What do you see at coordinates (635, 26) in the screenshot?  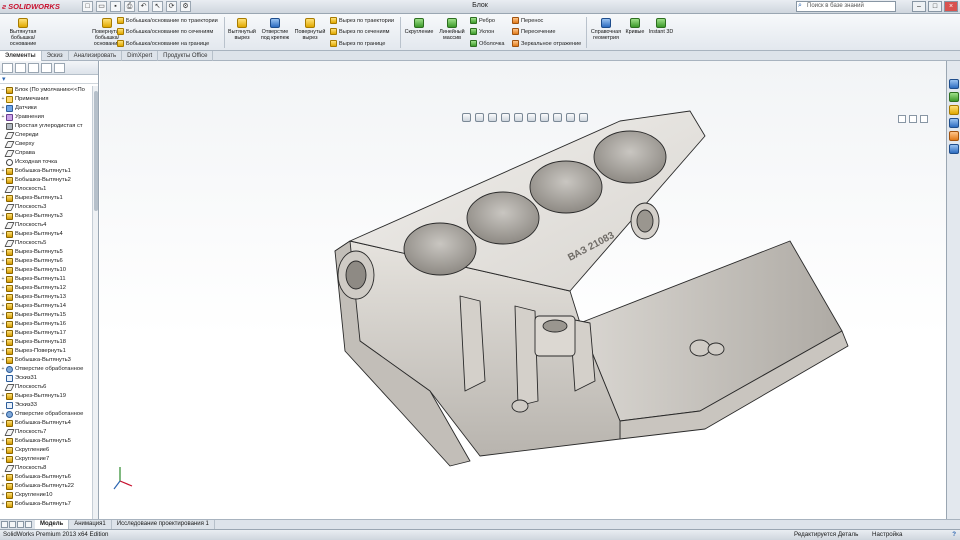 I see `curves-button: Кривые` at bounding box center [635, 26].